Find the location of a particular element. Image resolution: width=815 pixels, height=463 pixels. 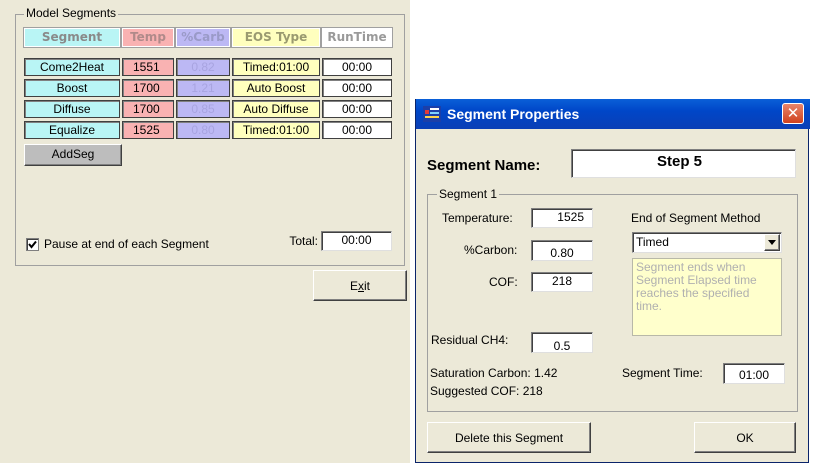

table-row: Boost 1700 1.21 Auto Boost 00:00 is located at coordinates (209, 89).